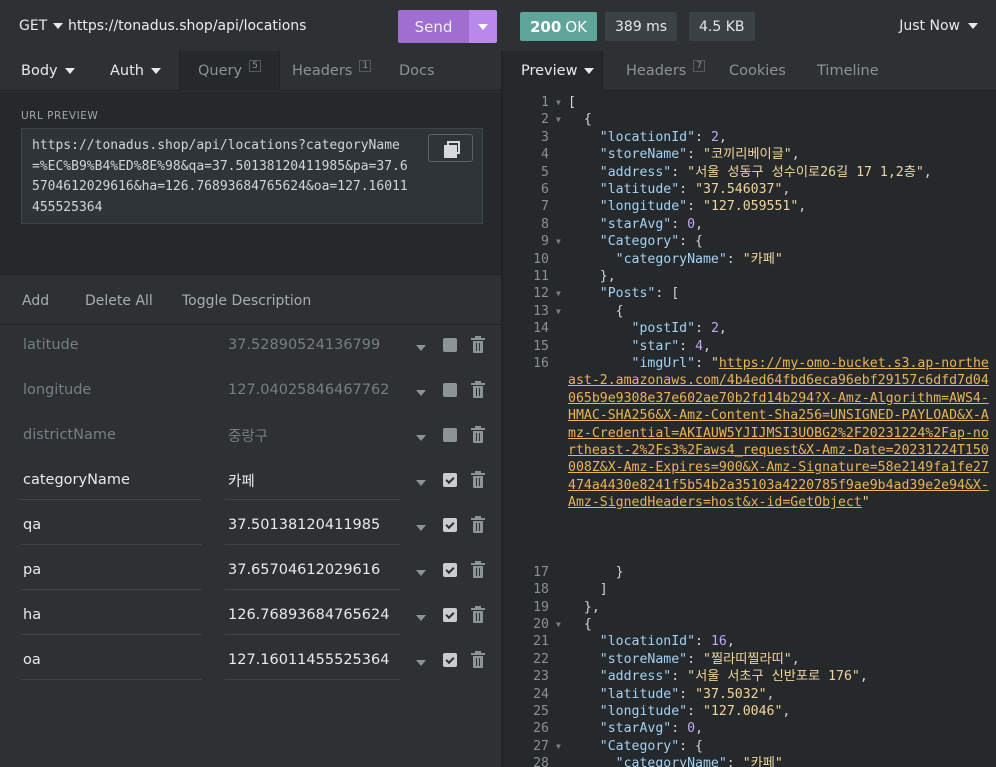 Image resolution: width=996 pixels, height=767 pixels. Describe the element at coordinates (671, 346) in the screenshot. I see `json-line: "star": 4,` at that location.